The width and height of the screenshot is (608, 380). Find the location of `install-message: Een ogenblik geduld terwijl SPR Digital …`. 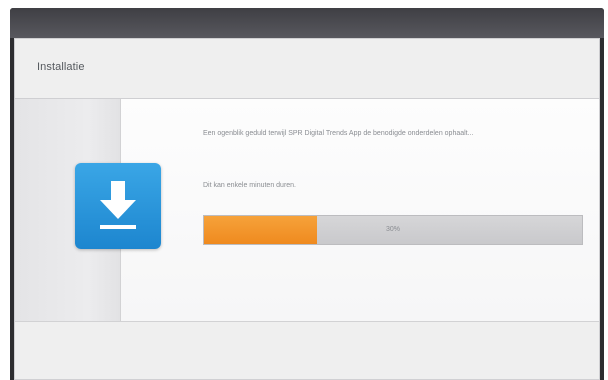

install-message: Een ogenblik geduld terwijl SPR Digital … is located at coordinates (338, 133).